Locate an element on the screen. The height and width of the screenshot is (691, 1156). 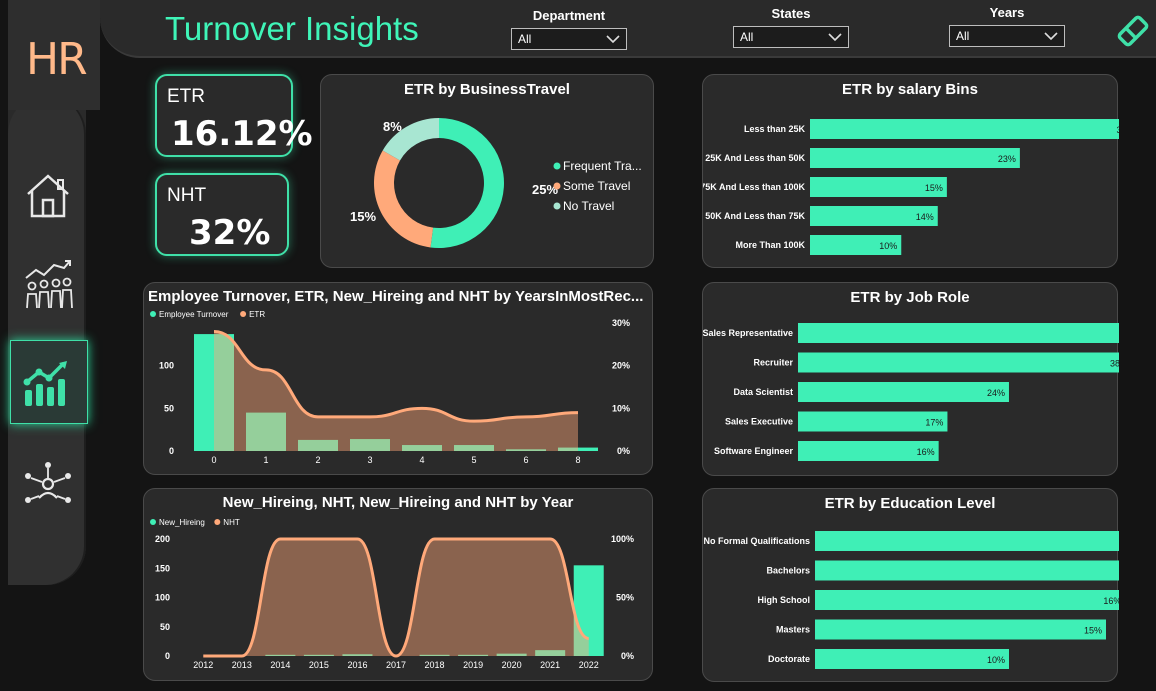
legend-label: Some Travel is located at coordinates (596, 186).